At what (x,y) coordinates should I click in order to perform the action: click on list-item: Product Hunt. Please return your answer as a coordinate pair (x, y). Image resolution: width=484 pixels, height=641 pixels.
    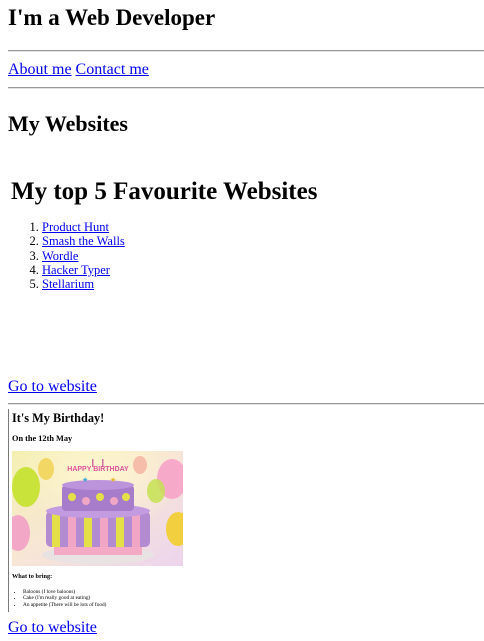
    Looking at the image, I should click on (83, 227).